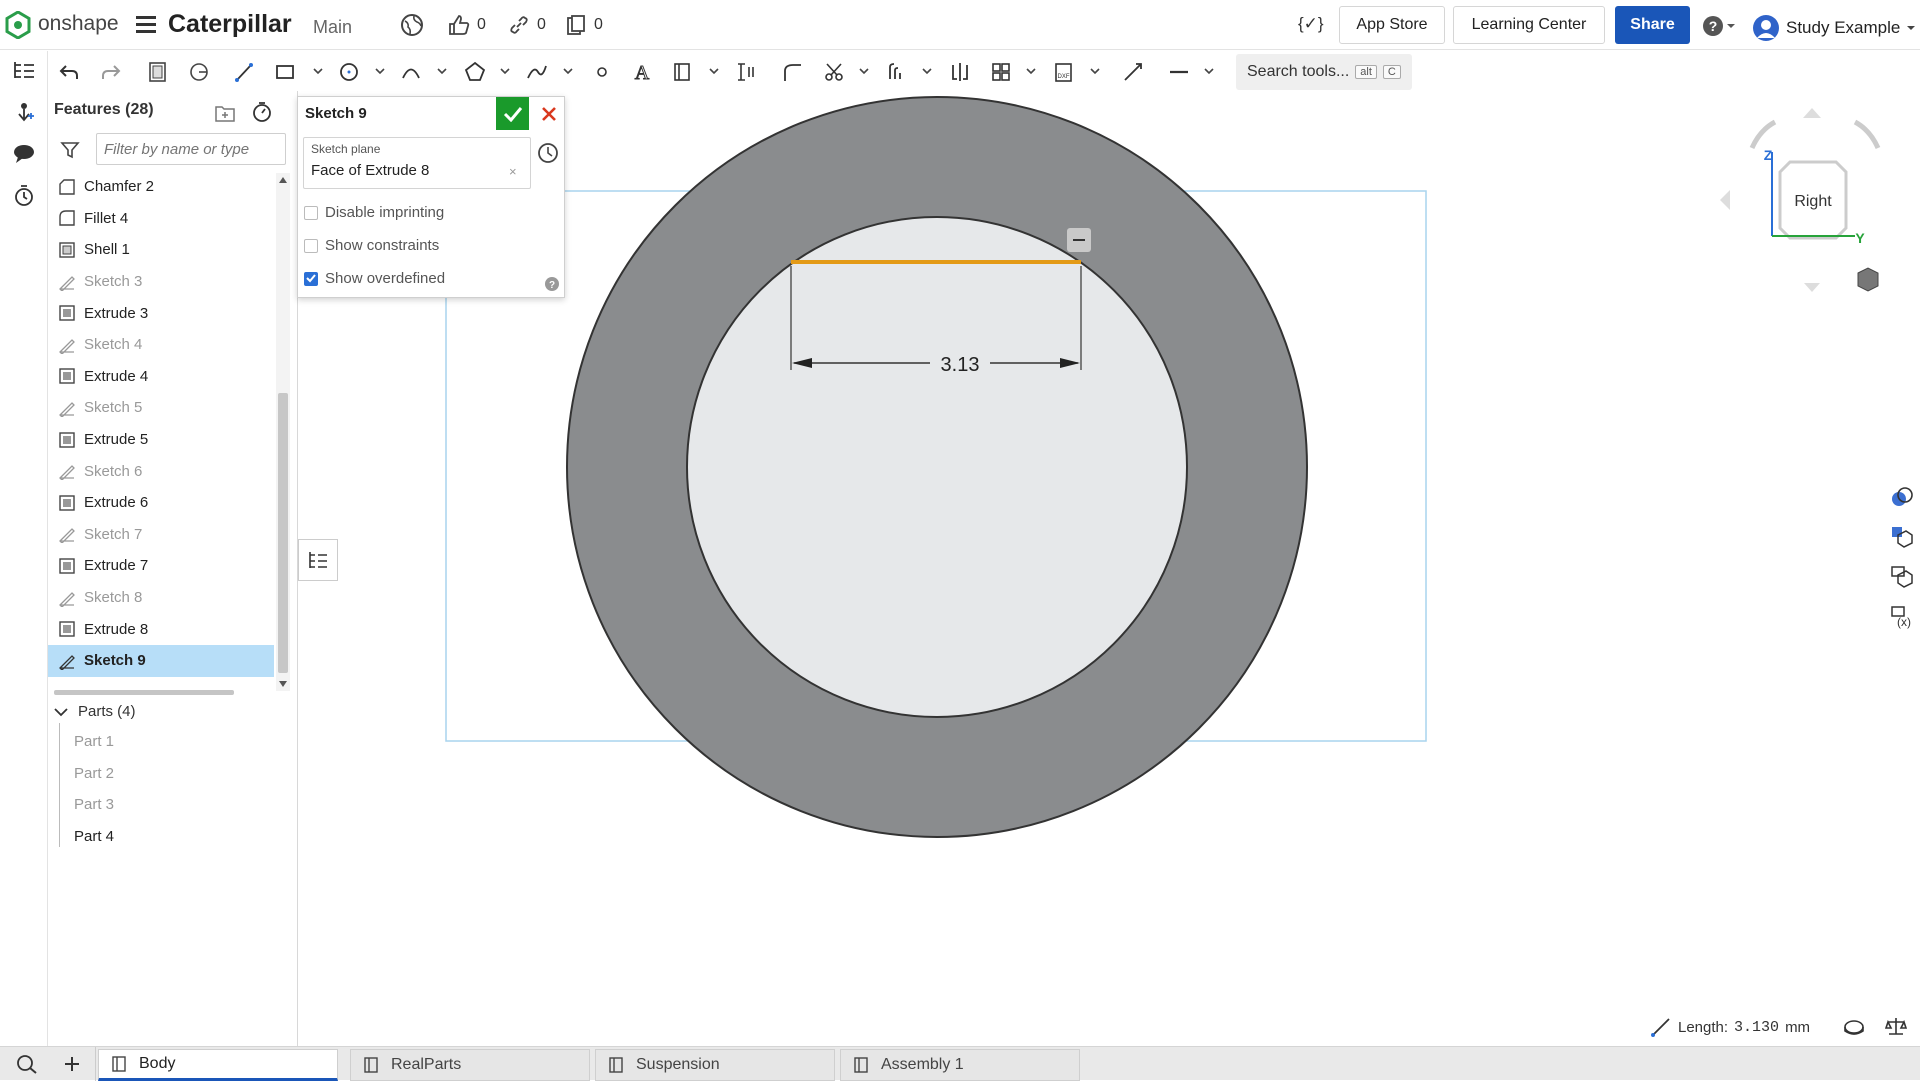 The image size is (1920, 1081). I want to click on fillet-sketch-icon, so click(792, 72).